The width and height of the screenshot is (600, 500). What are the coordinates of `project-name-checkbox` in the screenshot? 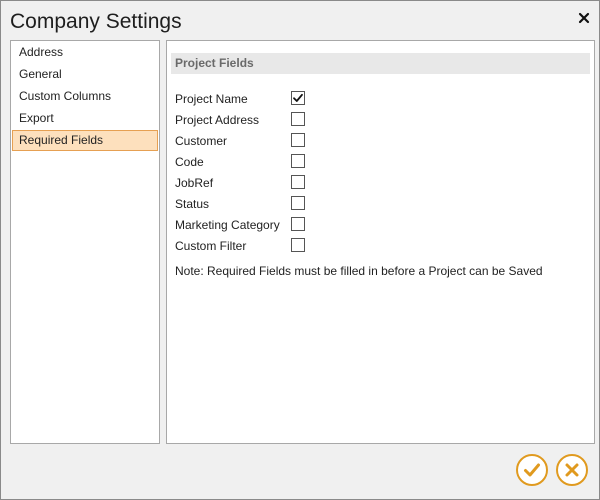 It's located at (298, 98).